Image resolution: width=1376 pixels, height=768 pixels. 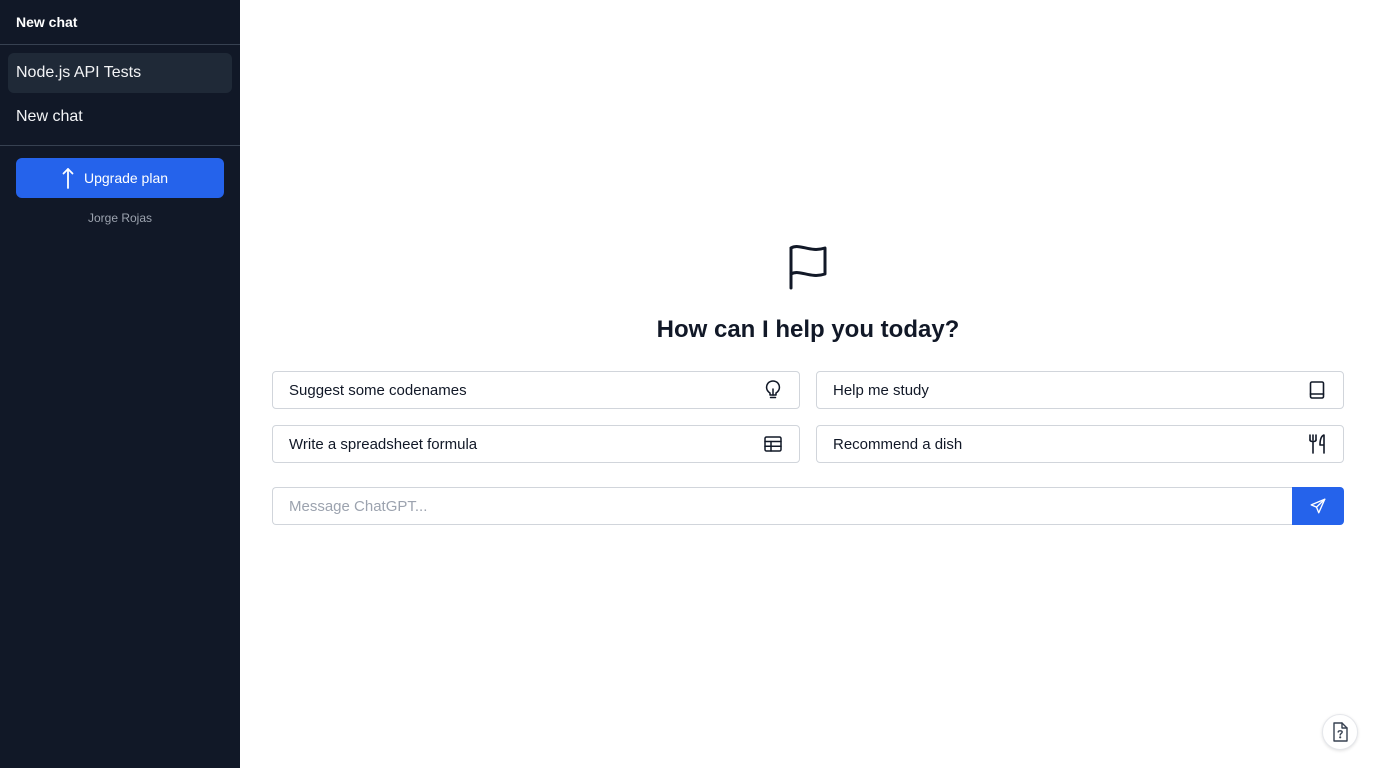 What do you see at coordinates (536, 390) in the screenshot?
I see `suggestion-codenames: Suggest some codenames` at bounding box center [536, 390].